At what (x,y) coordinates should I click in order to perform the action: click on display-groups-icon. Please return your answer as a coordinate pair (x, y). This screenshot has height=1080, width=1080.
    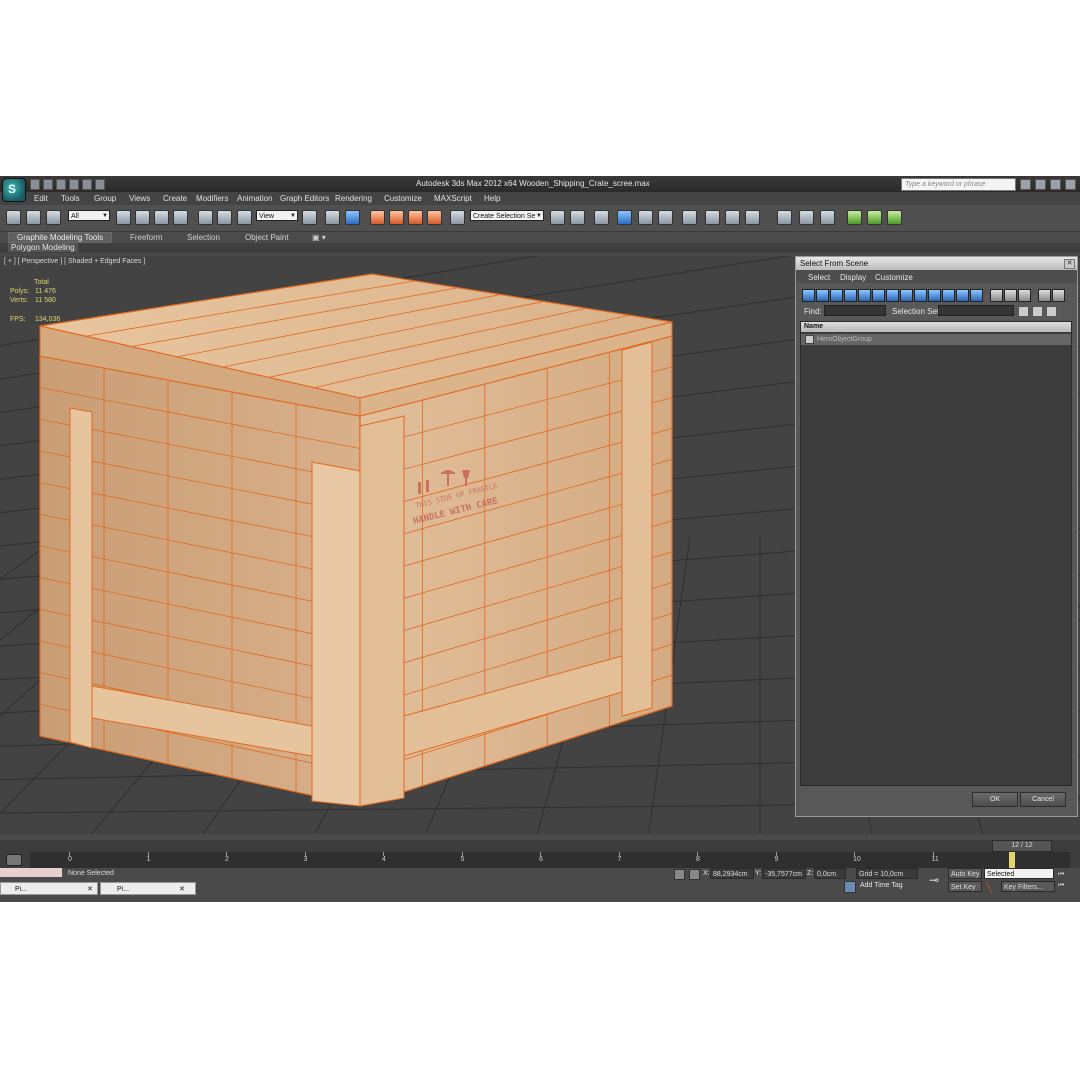
    Looking at the image, I should click on (892, 295).